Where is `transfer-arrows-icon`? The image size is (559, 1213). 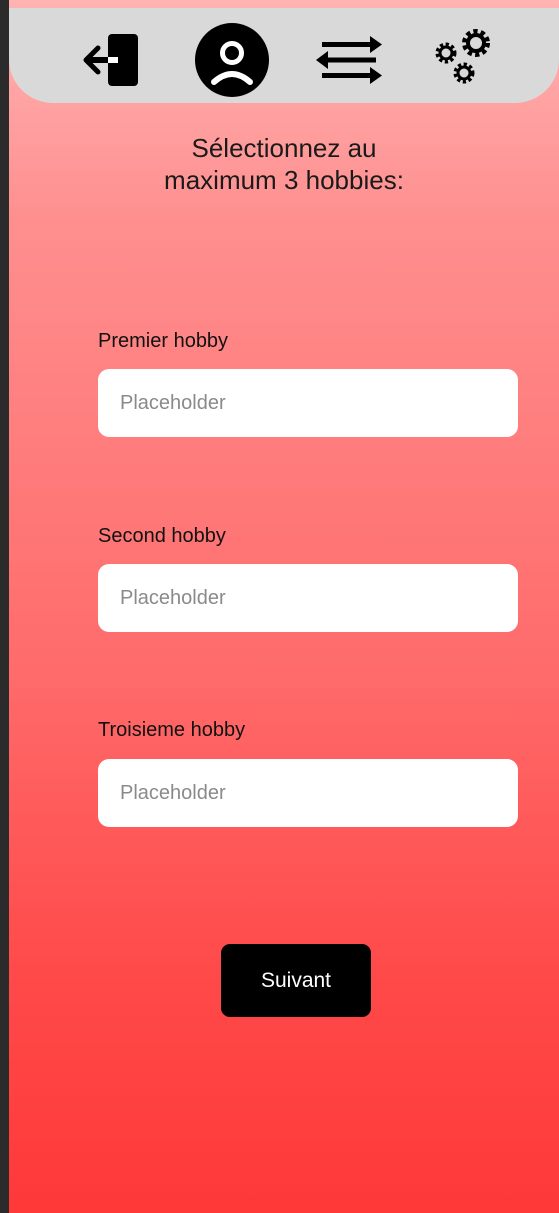
transfer-arrows-icon is located at coordinates (349, 60).